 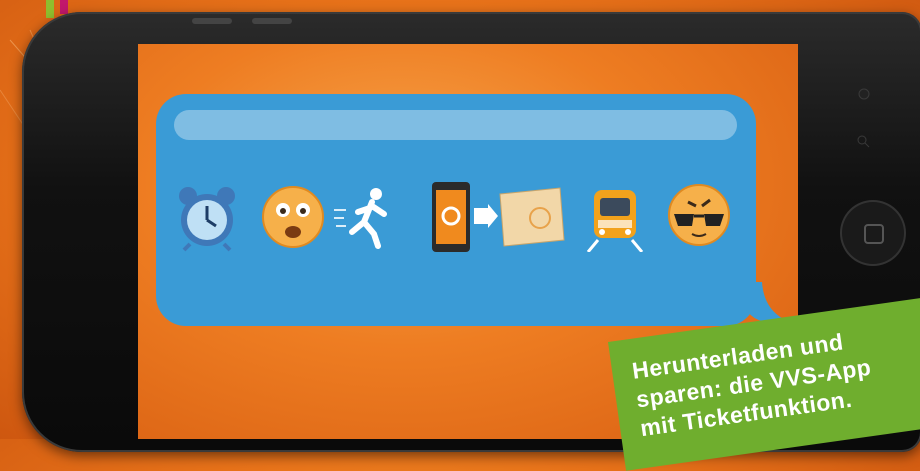 What do you see at coordinates (615, 221) in the screenshot?
I see `tram-icon` at bounding box center [615, 221].